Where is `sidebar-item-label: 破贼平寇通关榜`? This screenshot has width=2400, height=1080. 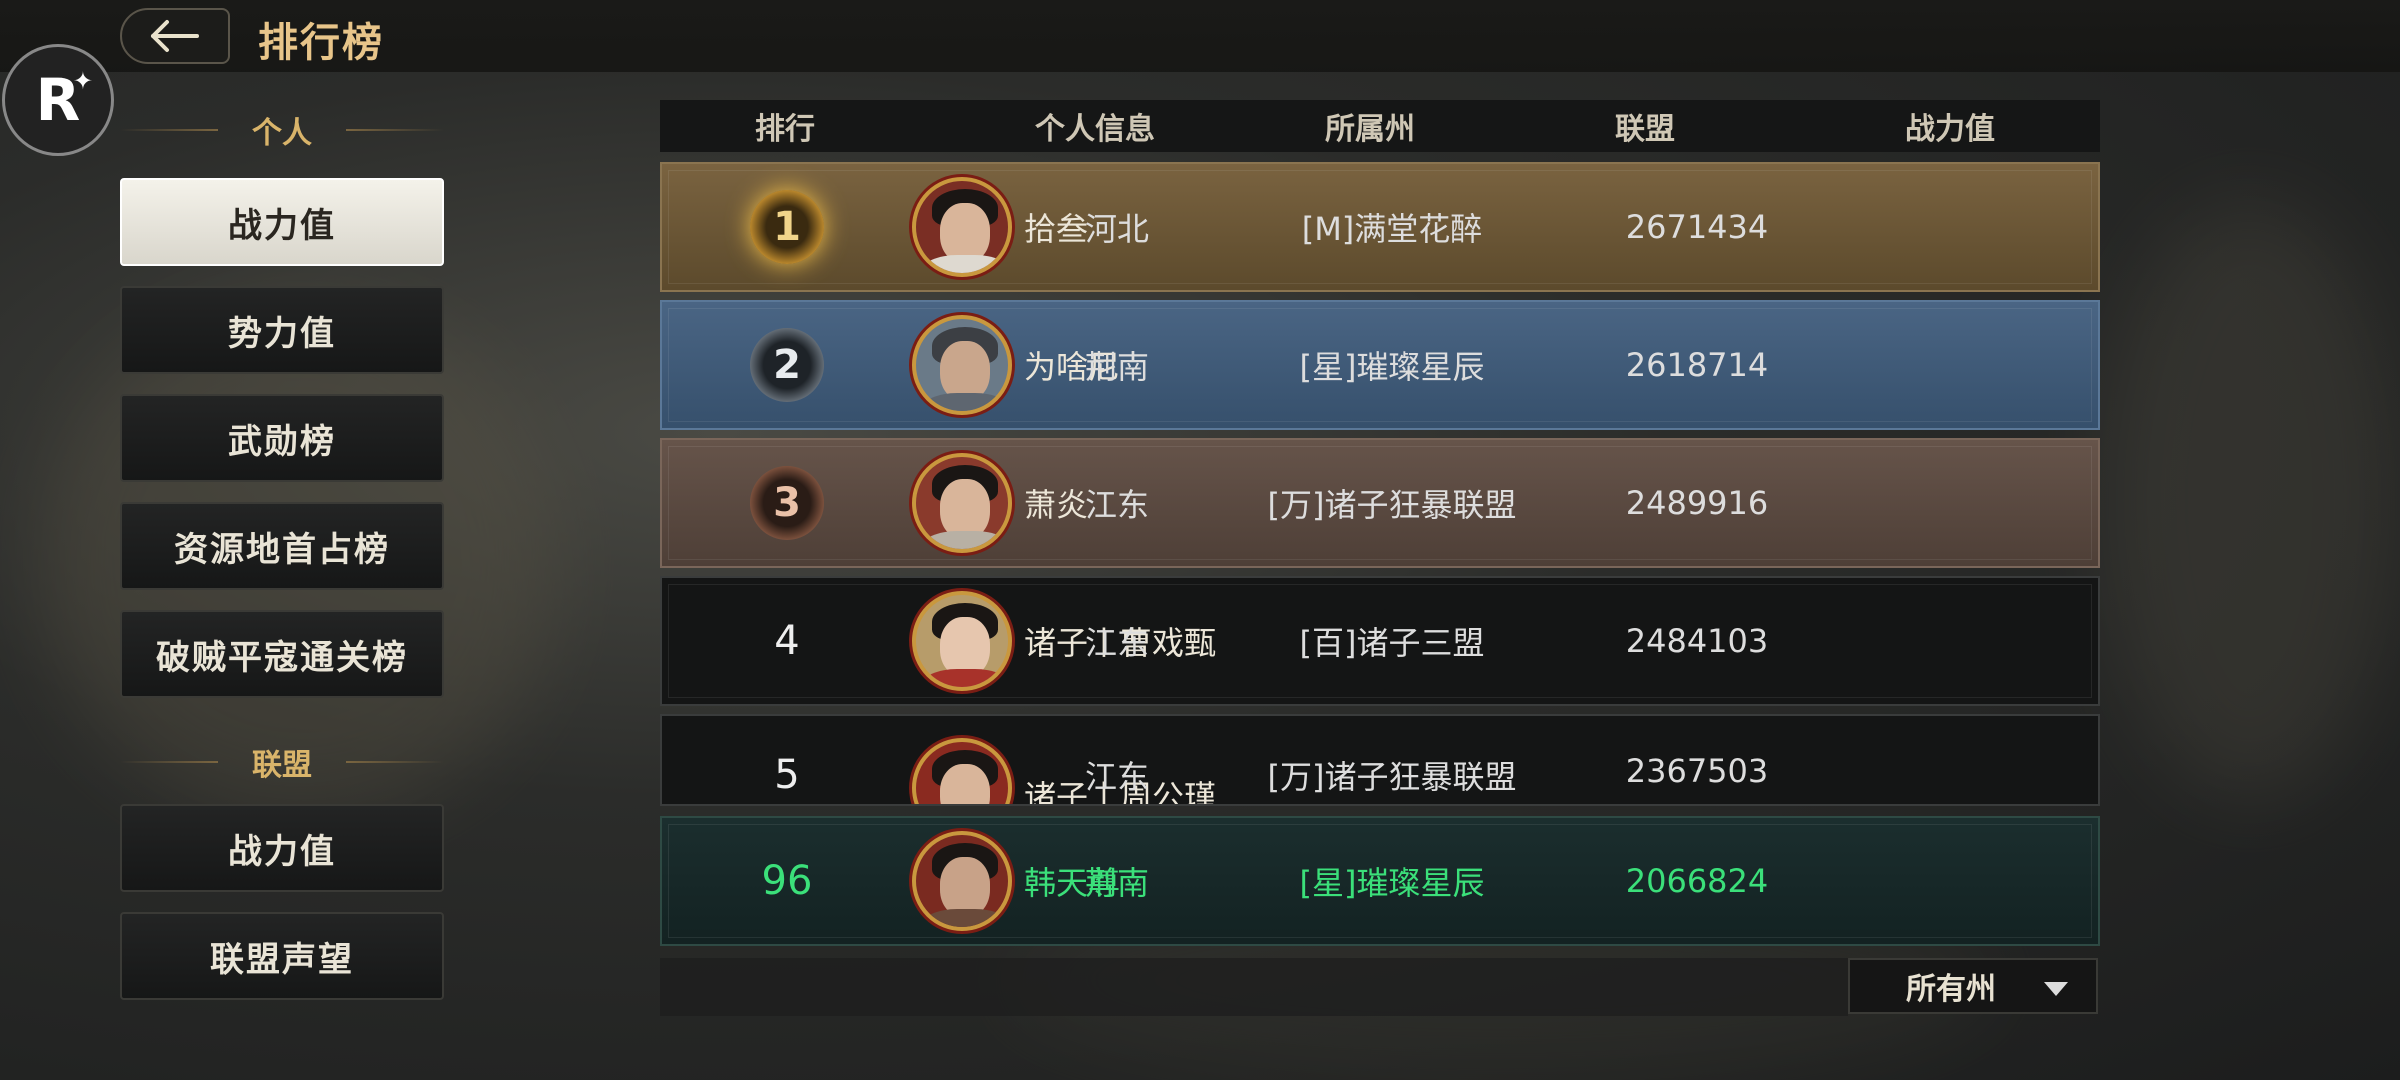
sidebar-item-label: 破贼平寇通关榜 is located at coordinates (282, 657).